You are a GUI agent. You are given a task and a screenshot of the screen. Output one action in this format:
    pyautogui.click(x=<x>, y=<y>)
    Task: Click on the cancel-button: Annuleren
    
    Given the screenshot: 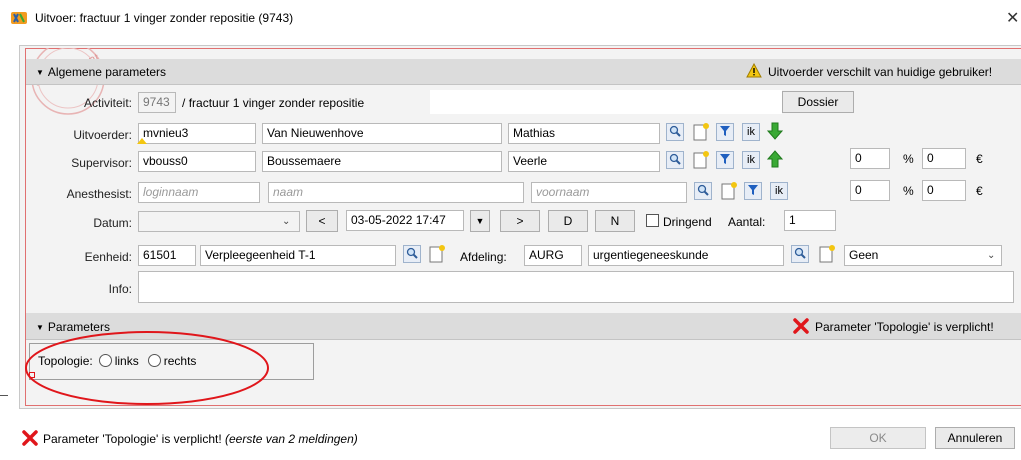 What is the action you would take?
    pyautogui.click(x=975, y=438)
    